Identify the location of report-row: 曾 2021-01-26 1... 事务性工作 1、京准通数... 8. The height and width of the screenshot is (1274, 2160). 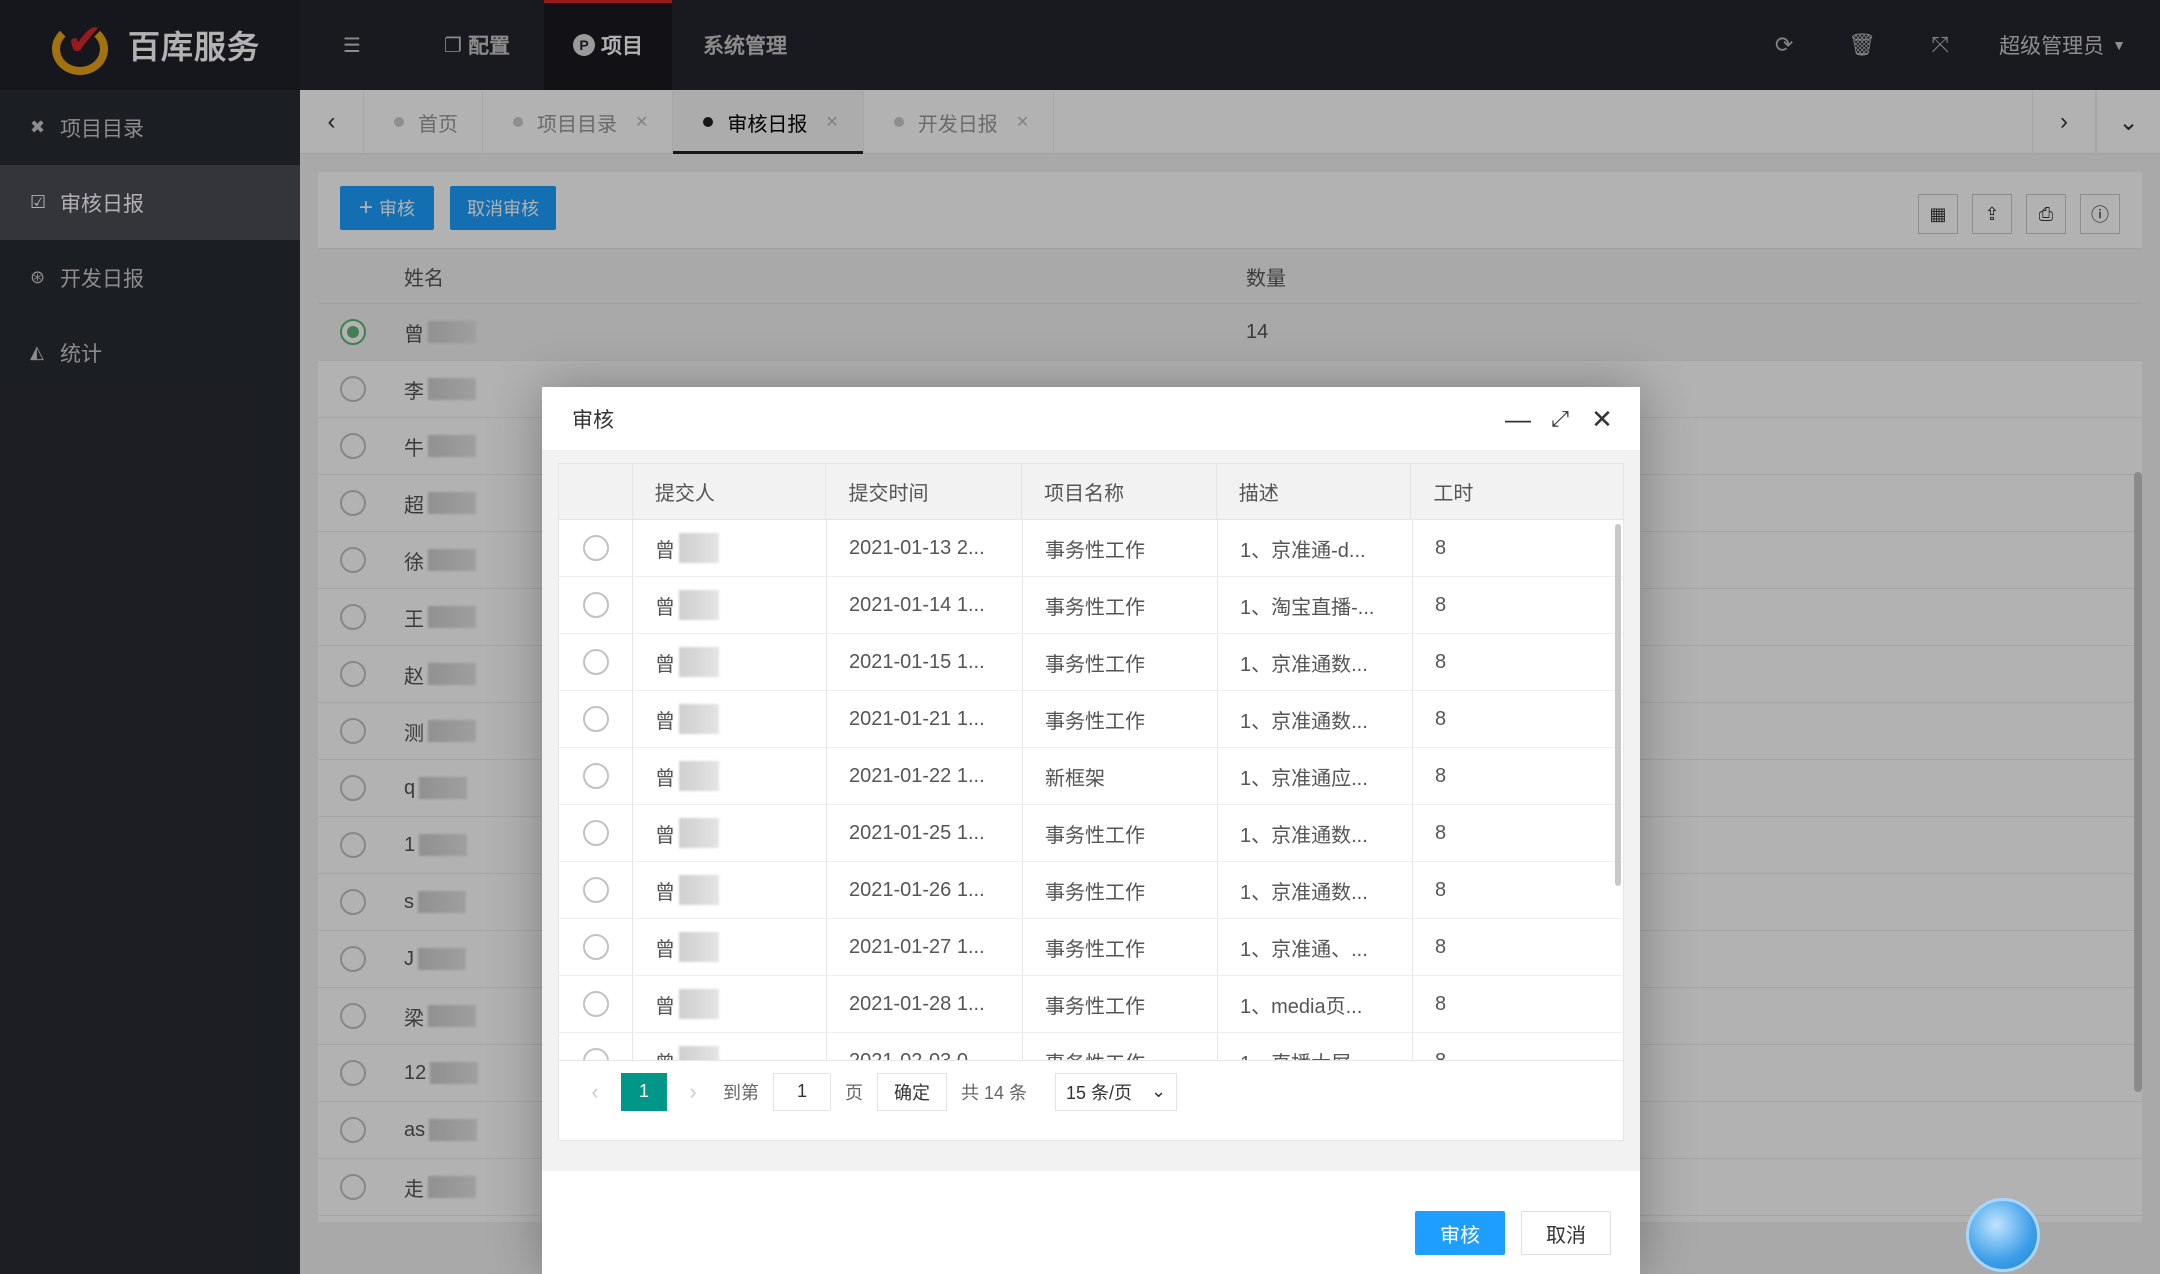
(1092, 890).